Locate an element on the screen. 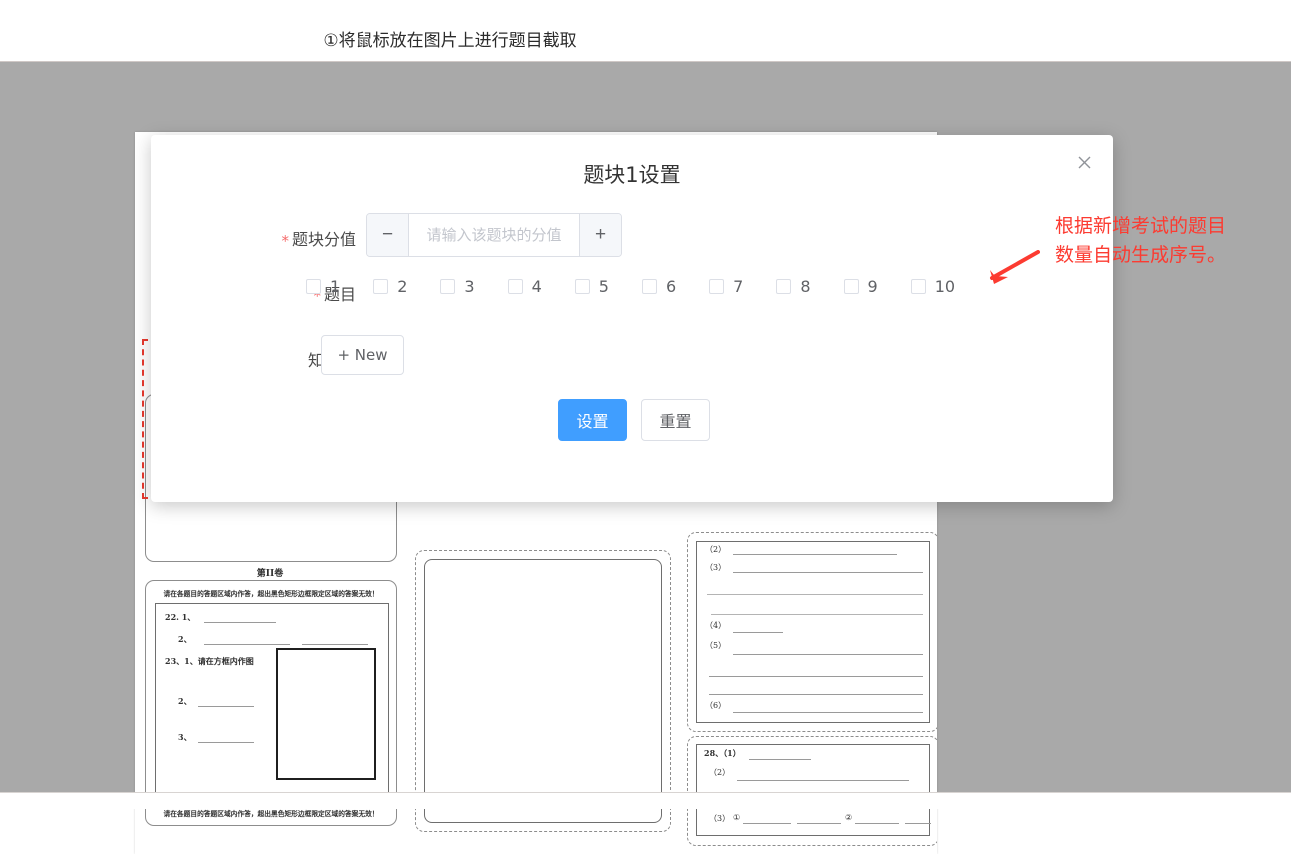  question-number: 23、1、请在方框内作图 is located at coordinates (209, 661).